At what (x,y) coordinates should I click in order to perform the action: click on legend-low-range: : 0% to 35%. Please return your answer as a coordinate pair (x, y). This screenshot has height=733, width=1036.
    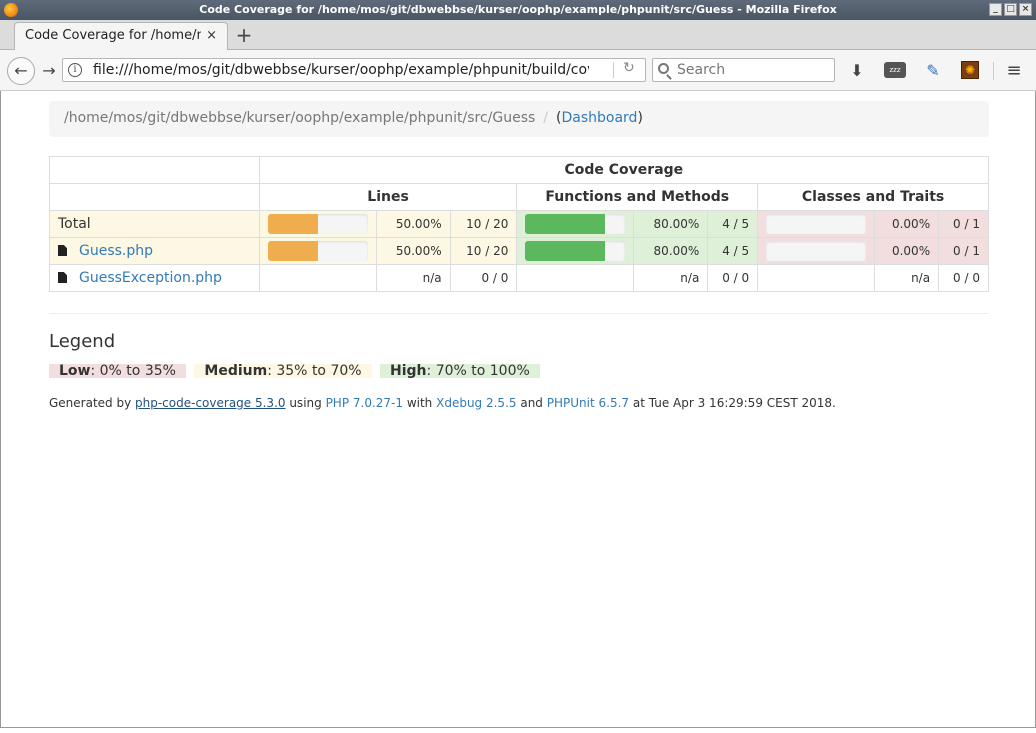
    Looking at the image, I should click on (133, 371).